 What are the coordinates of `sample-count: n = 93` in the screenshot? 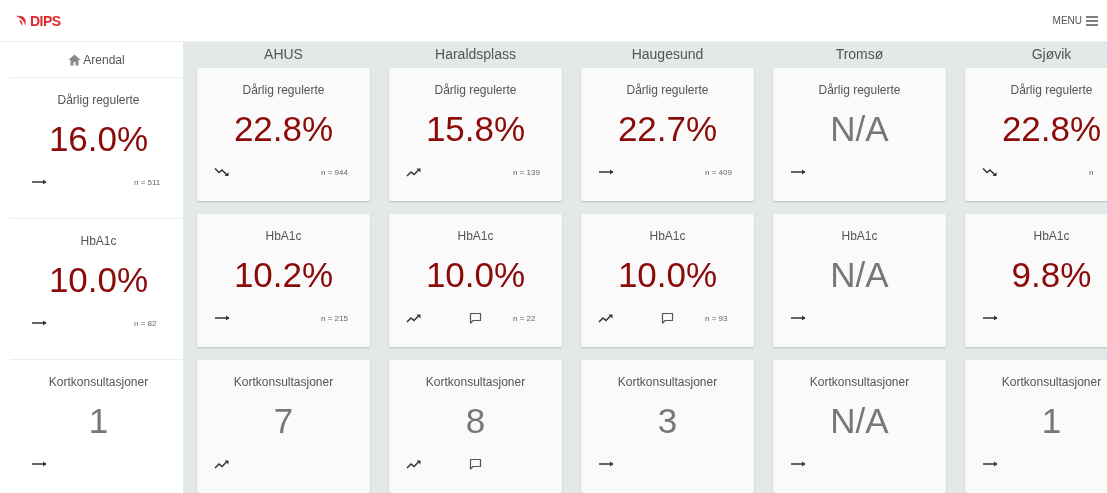 It's located at (717, 318).